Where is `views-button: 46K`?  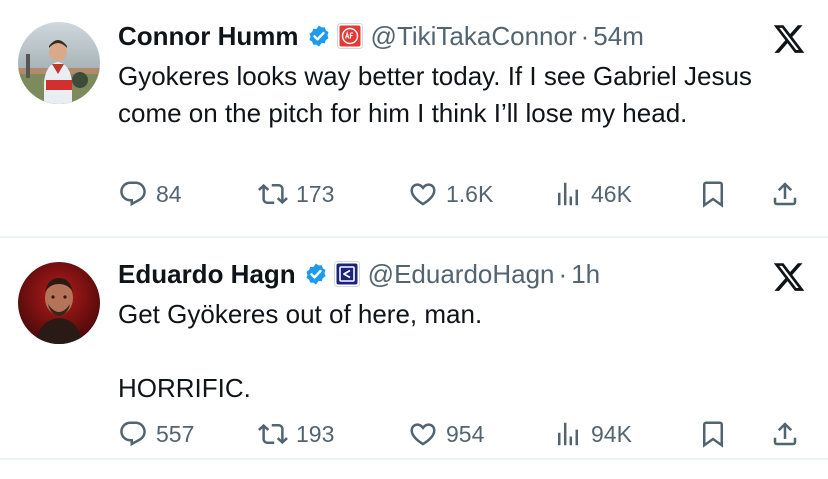 views-button: 46K is located at coordinates (592, 194).